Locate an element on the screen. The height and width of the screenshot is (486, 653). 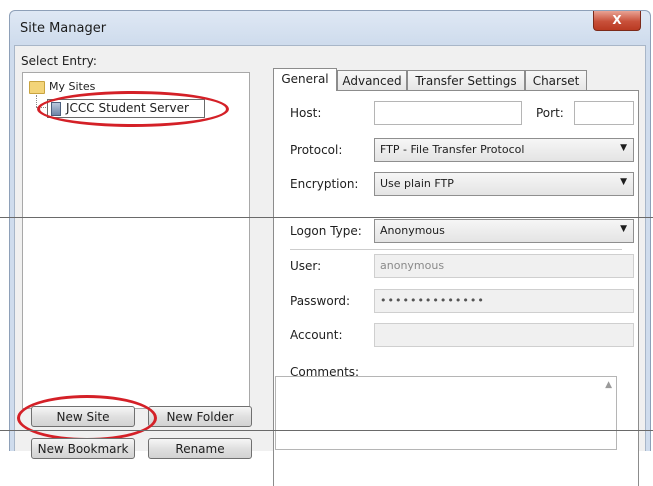
folder-icon is located at coordinates (37, 87).